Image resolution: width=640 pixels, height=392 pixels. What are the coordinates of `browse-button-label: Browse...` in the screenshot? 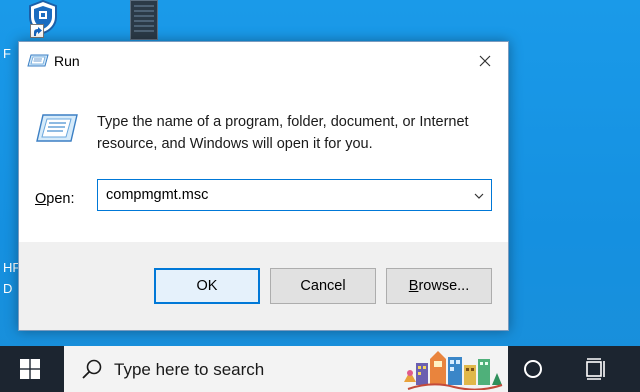 It's located at (439, 286).